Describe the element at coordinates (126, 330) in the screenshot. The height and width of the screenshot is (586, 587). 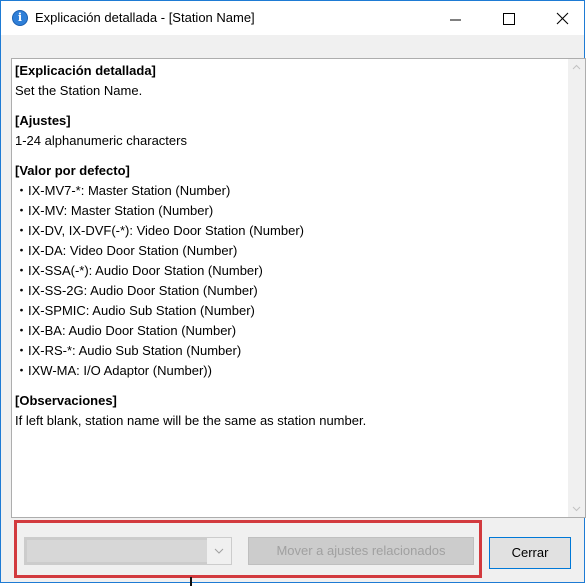
I see `text-line: ・IX-BA: Audio Door Station (Number)` at that location.